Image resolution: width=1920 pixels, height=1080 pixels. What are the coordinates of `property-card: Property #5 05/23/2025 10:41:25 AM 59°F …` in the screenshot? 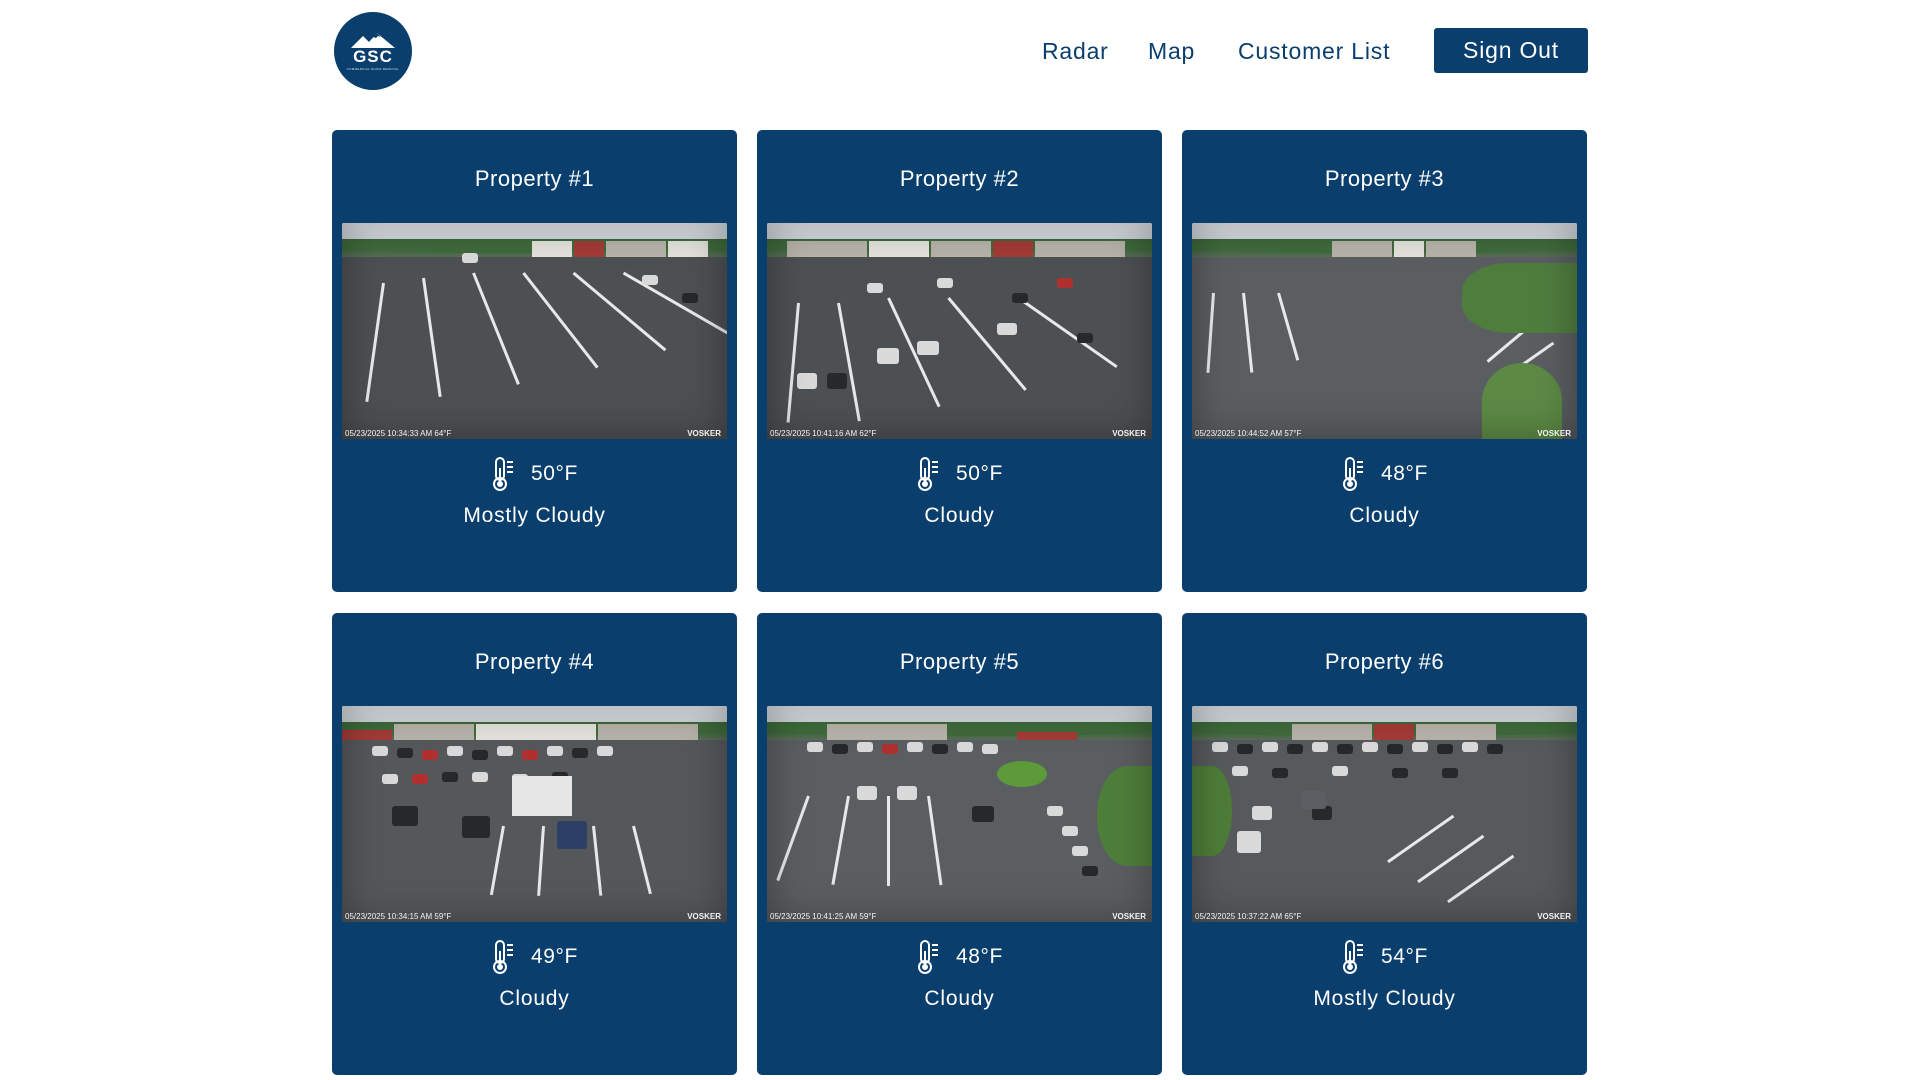 It's located at (959, 844).